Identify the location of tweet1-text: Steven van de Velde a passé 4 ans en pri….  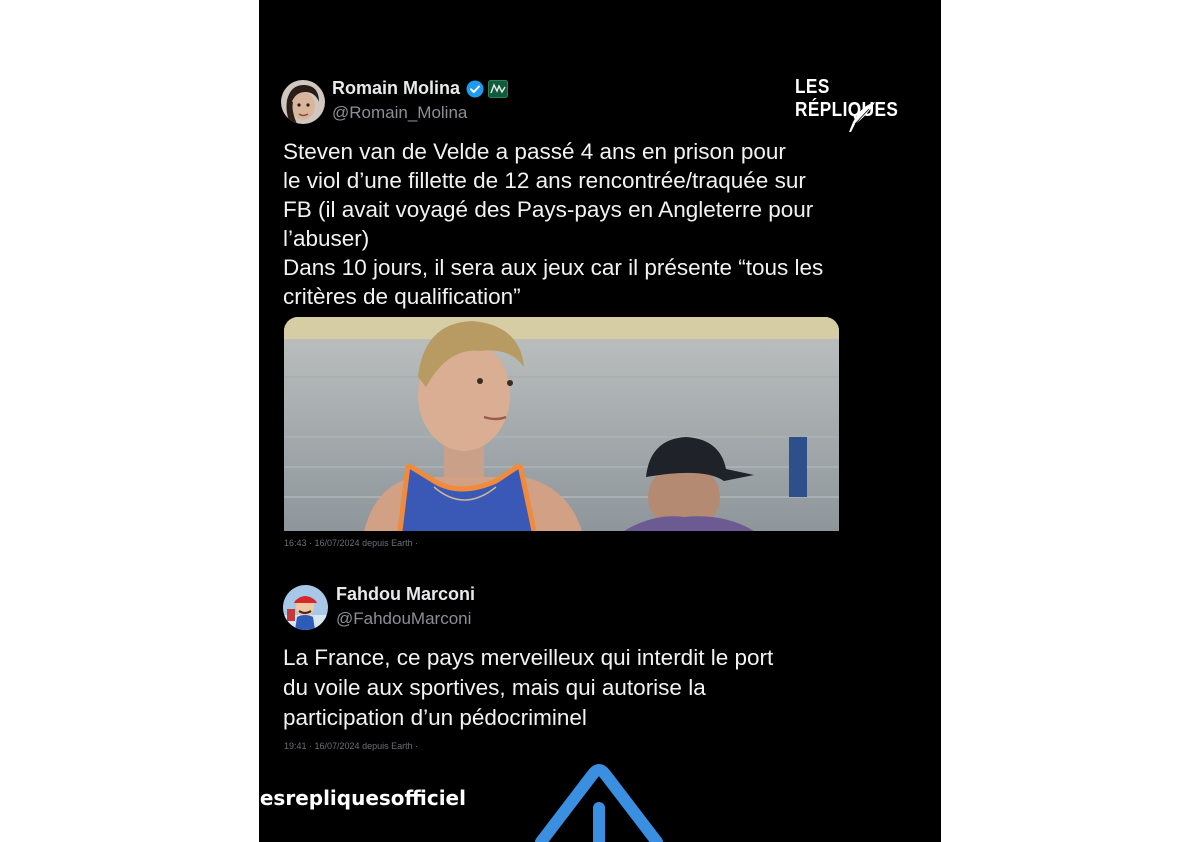
(553, 224).